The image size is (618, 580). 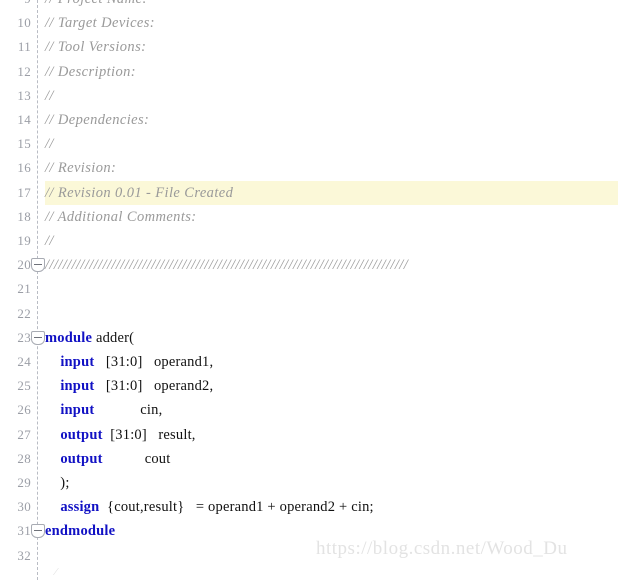 I want to click on code-line-text: output [31:0] result,, so click(x=120, y=435).